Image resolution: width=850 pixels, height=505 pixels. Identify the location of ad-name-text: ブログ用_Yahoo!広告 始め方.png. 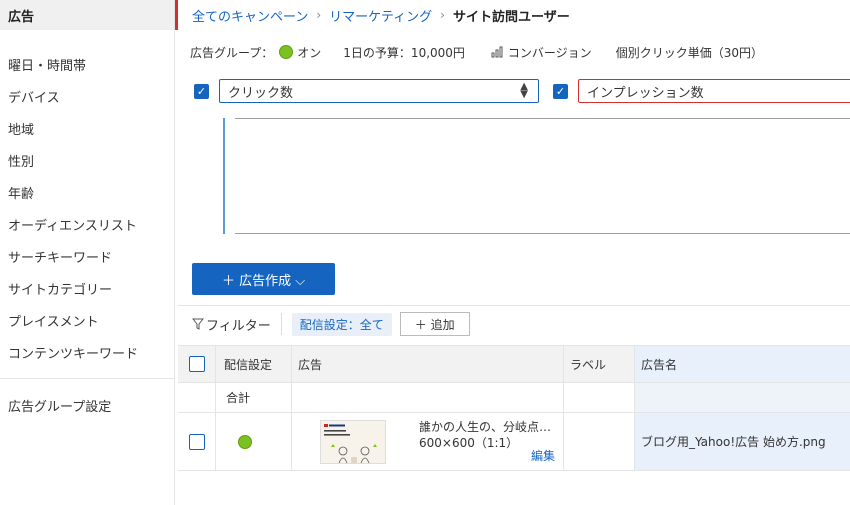
(733, 442).